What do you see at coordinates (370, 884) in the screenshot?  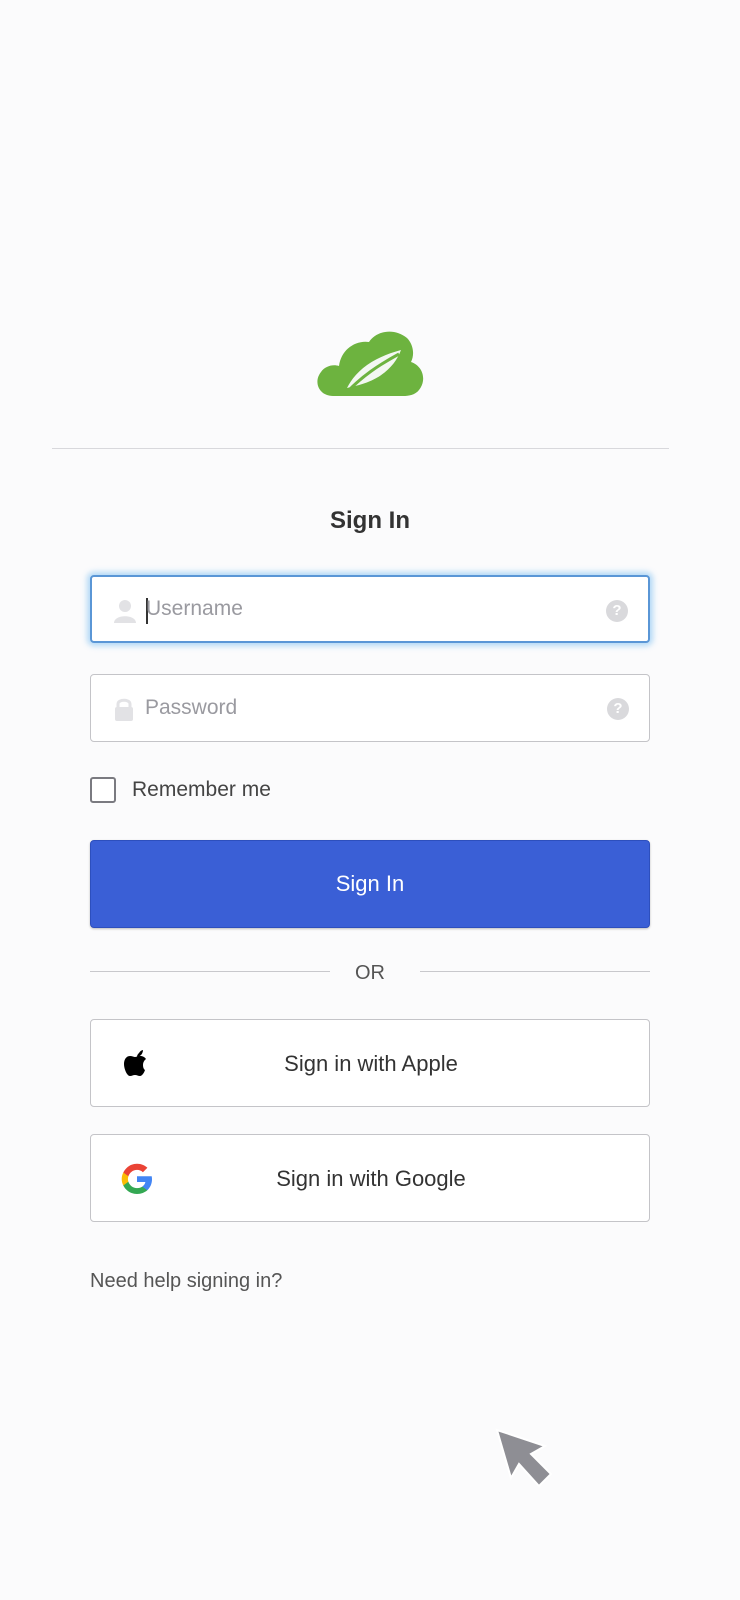 I see `sign-in-button: Sign In` at bounding box center [370, 884].